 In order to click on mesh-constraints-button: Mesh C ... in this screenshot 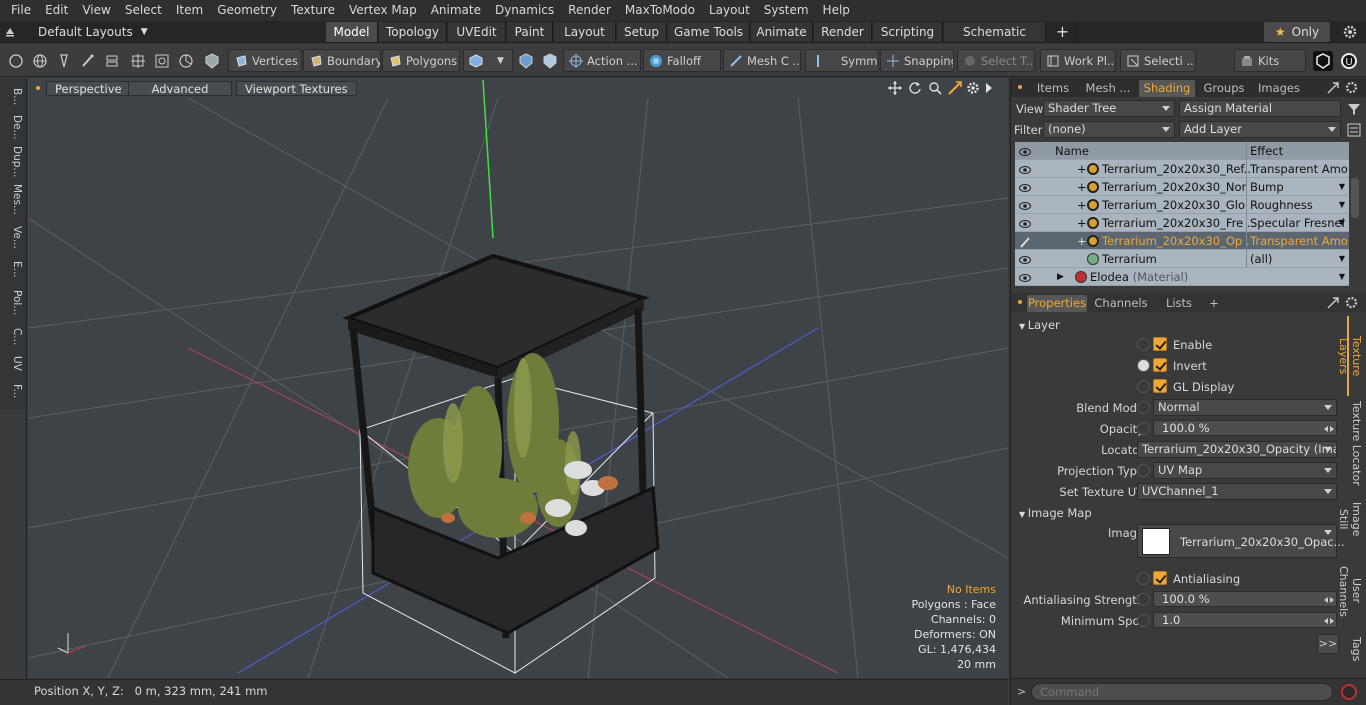, I will do `click(762, 60)`.